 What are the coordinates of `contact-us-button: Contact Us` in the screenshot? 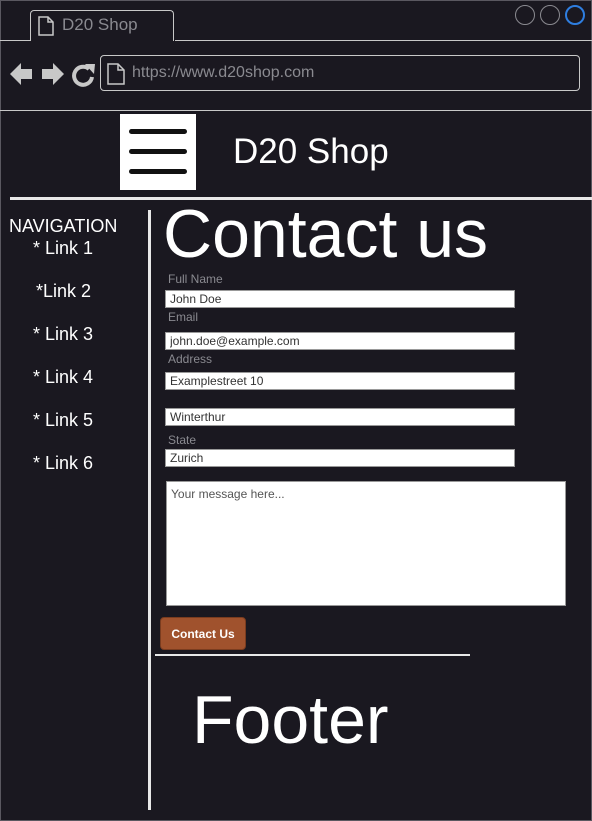 It's located at (203, 633).